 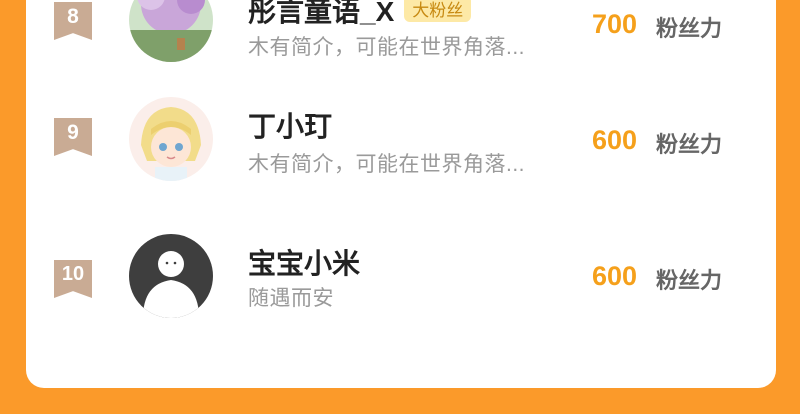 What do you see at coordinates (290, 125) in the screenshot?
I see `user-name: 丁小玎` at bounding box center [290, 125].